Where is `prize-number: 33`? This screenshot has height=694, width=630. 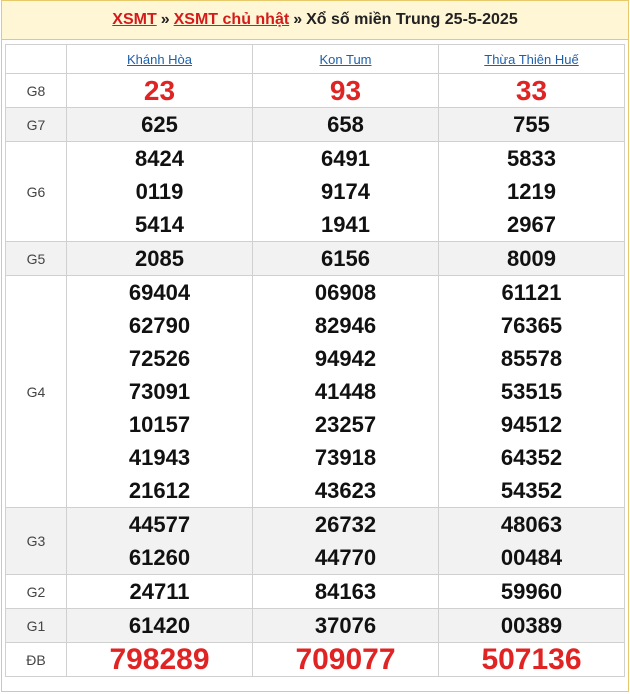
prize-number: 33 is located at coordinates (531, 90).